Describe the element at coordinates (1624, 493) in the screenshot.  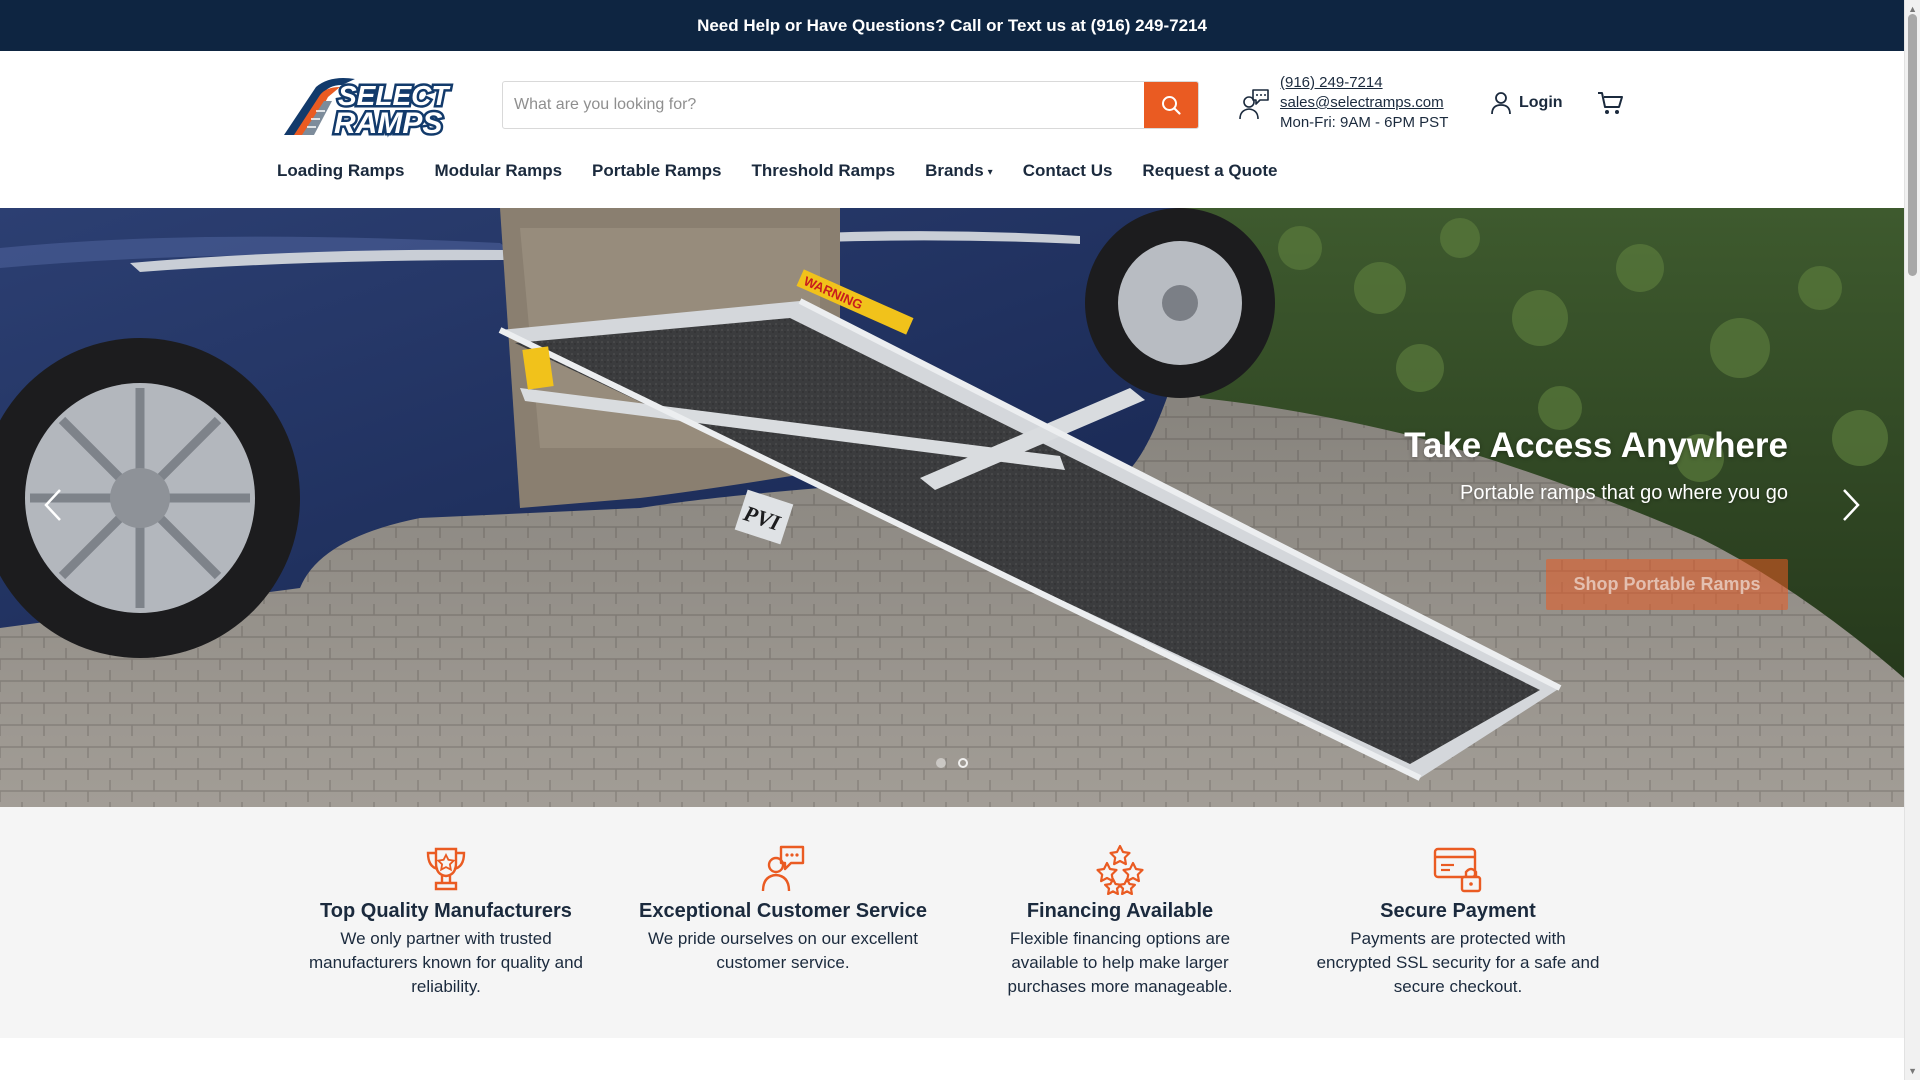
I see `hero-subtitle: Portable ramps that go where you go` at that location.